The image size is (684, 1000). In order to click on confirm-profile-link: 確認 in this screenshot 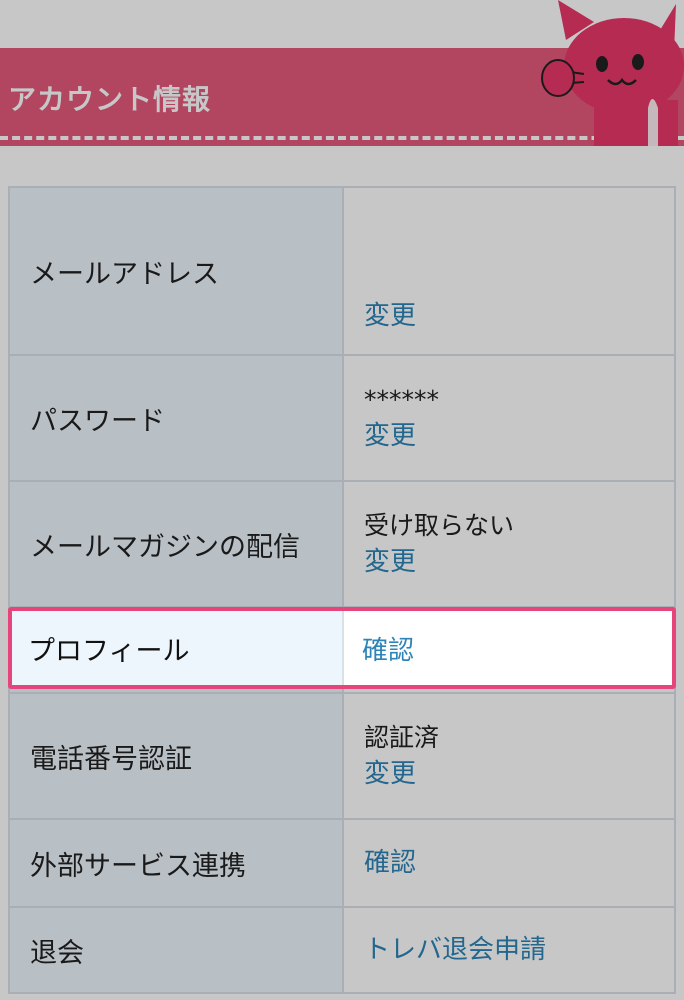, I will do `click(507, 648)`.